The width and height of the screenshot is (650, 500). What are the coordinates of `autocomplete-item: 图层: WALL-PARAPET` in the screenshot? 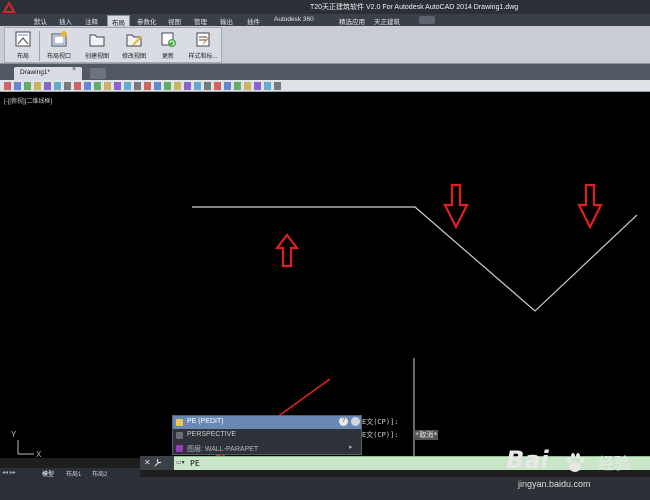 It's located at (267, 448).